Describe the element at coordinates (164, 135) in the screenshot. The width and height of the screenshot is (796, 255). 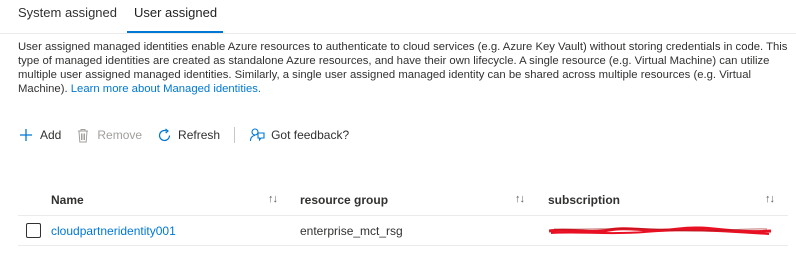
I see `refresh-icon` at that location.